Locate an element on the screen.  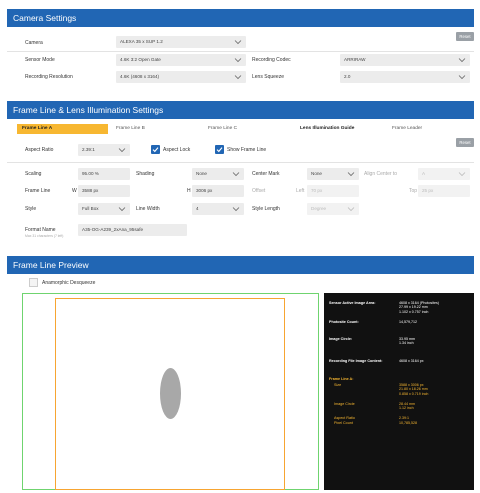
sensor-mode-label: Sensor Mode is located at coordinates (40, 60).